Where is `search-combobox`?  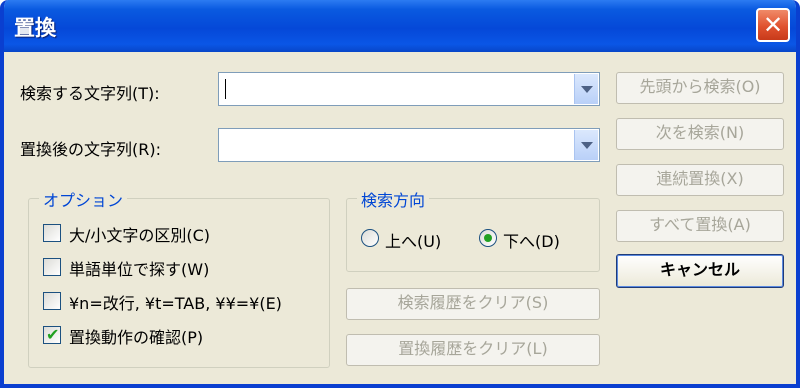 search-combobox is located at coordinates (409, 89).